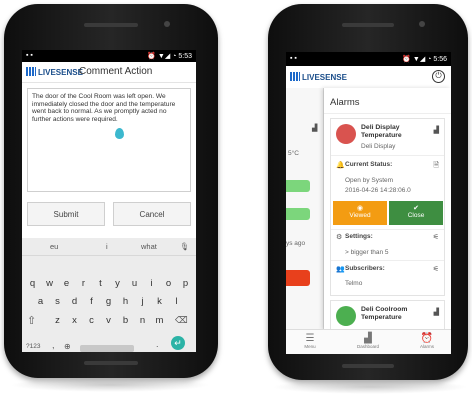  I want to click on cancel-button: Cancel, so click(152, 214).